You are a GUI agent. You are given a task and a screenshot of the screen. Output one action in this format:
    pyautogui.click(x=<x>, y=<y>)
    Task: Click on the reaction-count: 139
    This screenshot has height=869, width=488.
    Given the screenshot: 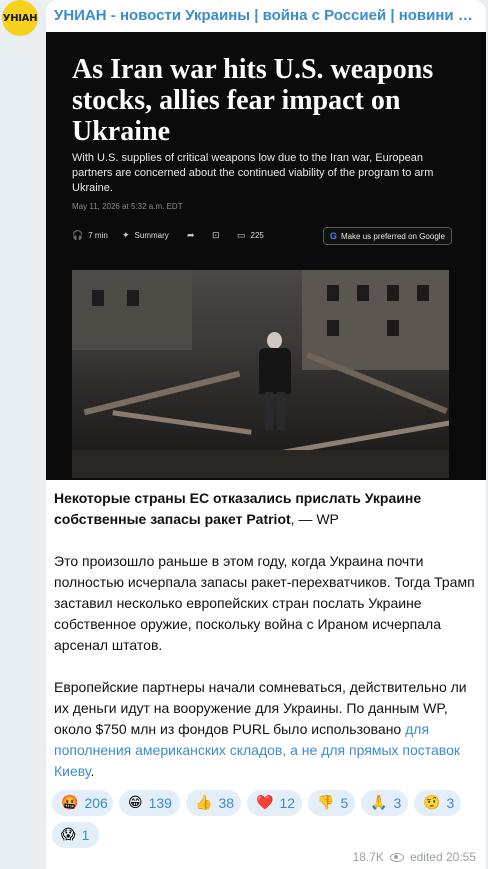 What is the action you would take?
    pyautogui.click(x=160, y=803)
    